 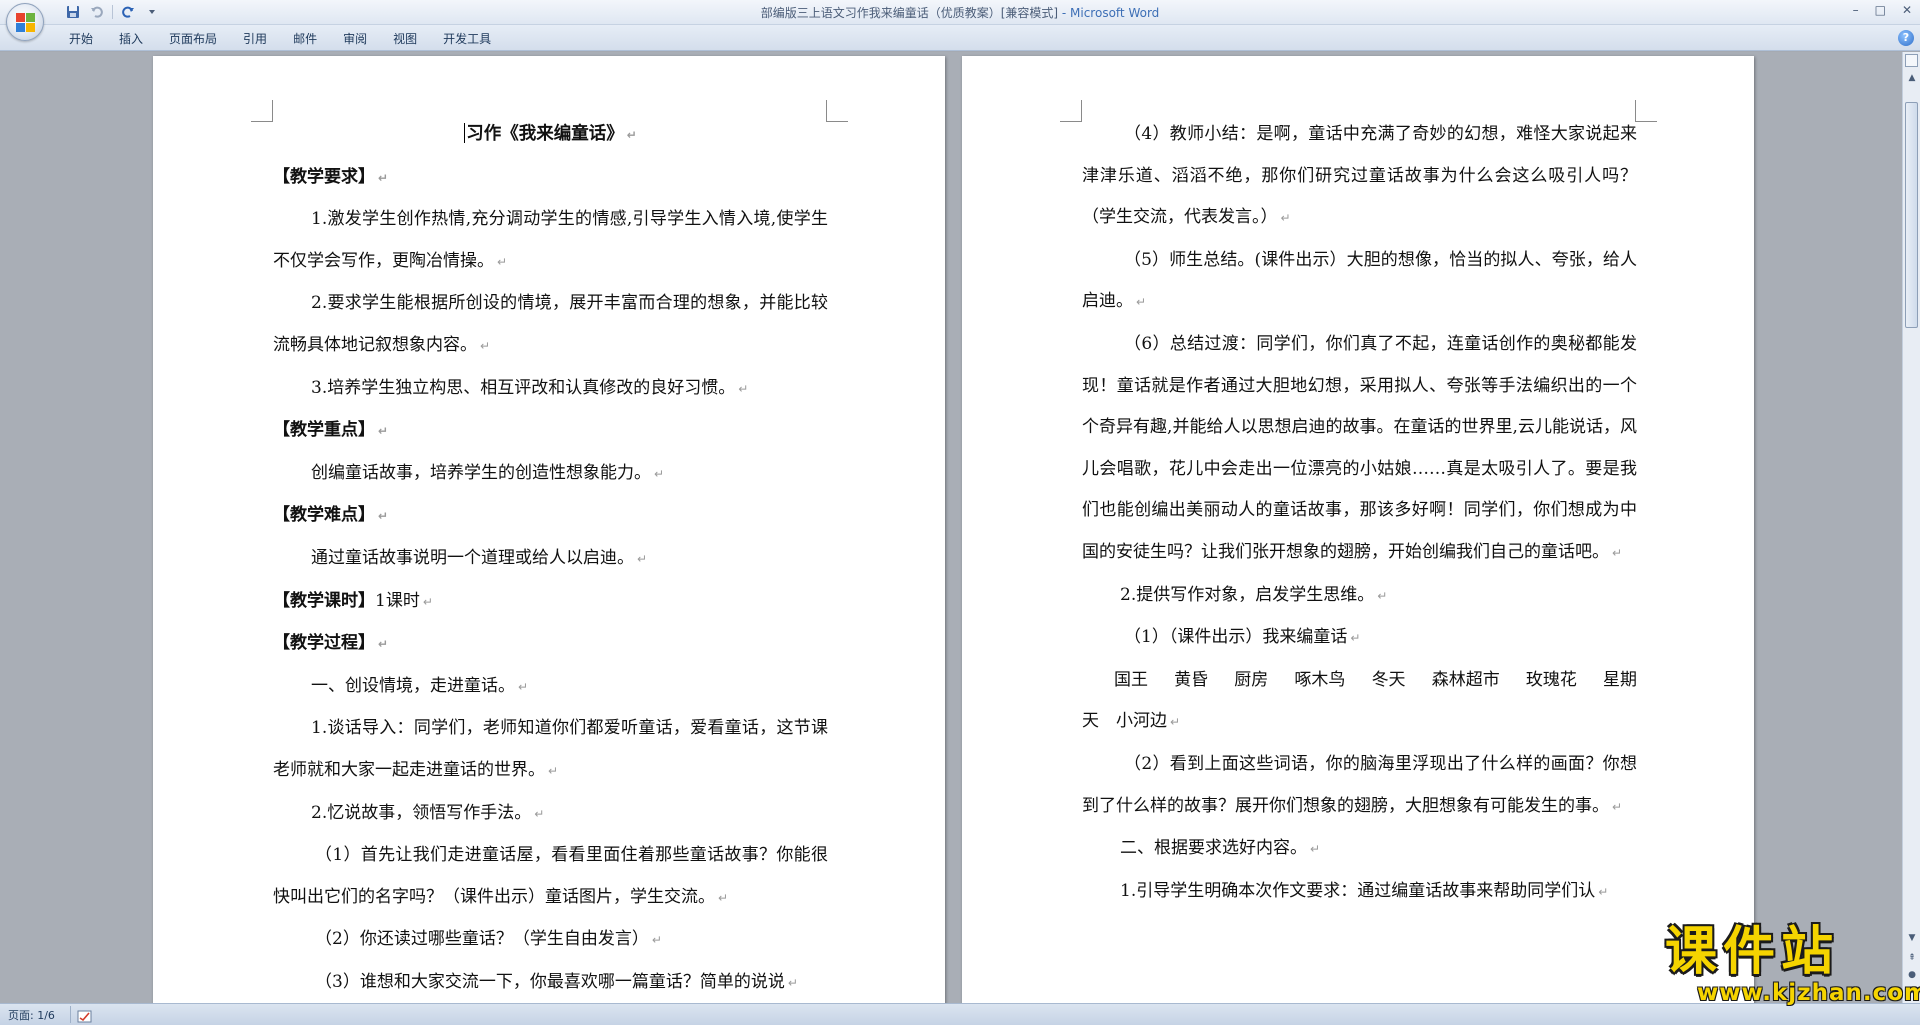 I want to click on paragraph: 通过童话故事说明一个道理或给人以启迪。 ↵, so click(x=550, y=559).